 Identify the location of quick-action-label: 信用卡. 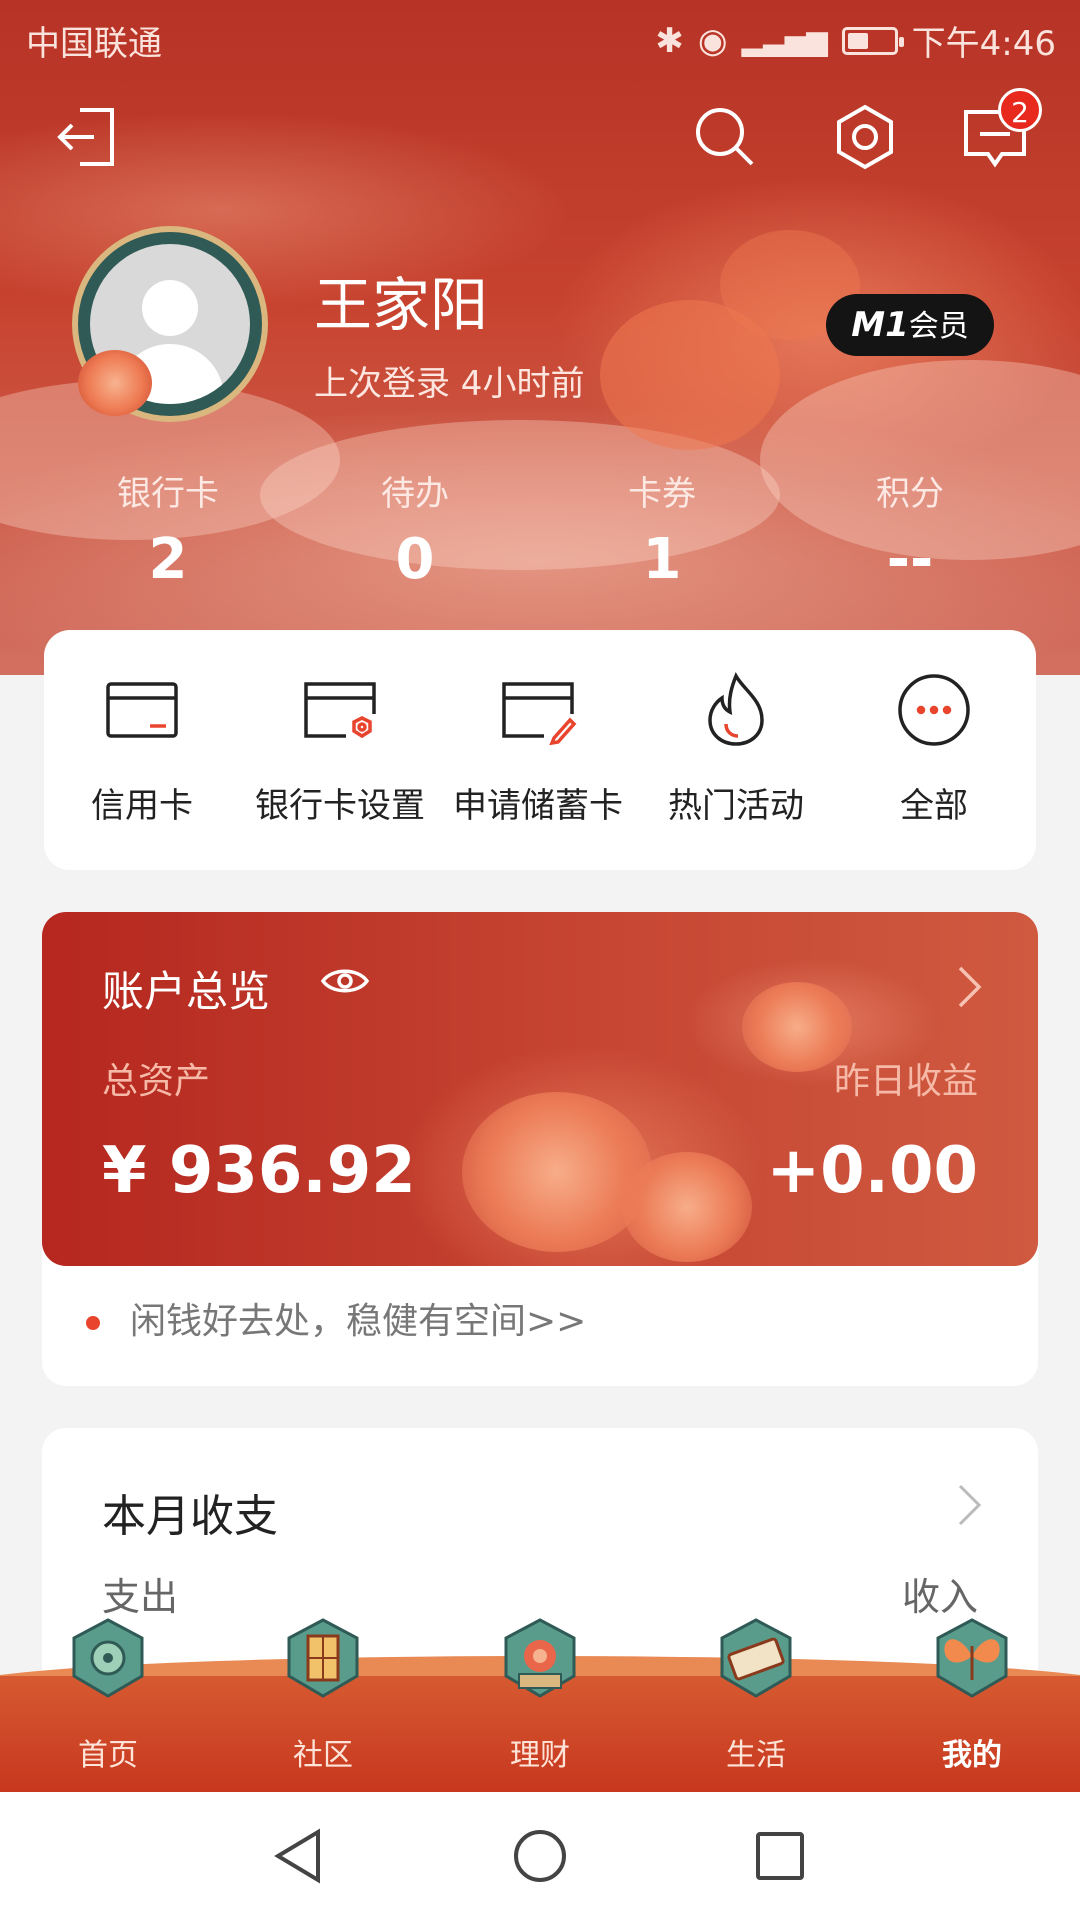
(142, 806).